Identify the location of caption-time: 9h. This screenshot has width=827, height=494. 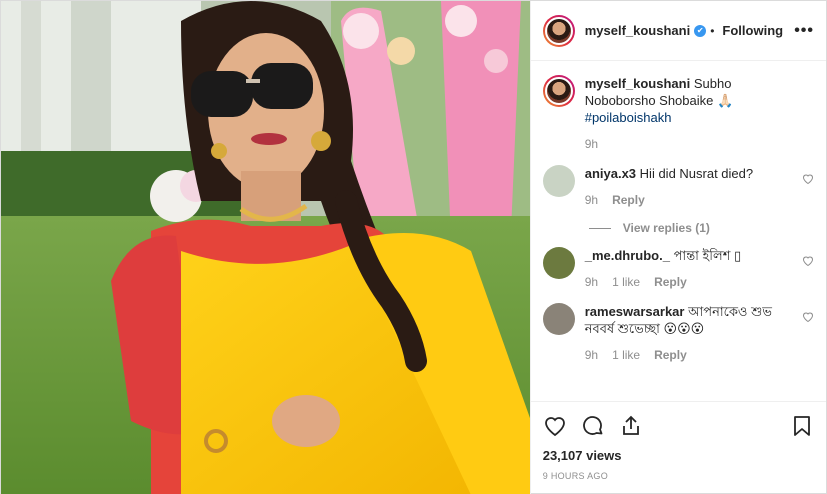
(591, 144).